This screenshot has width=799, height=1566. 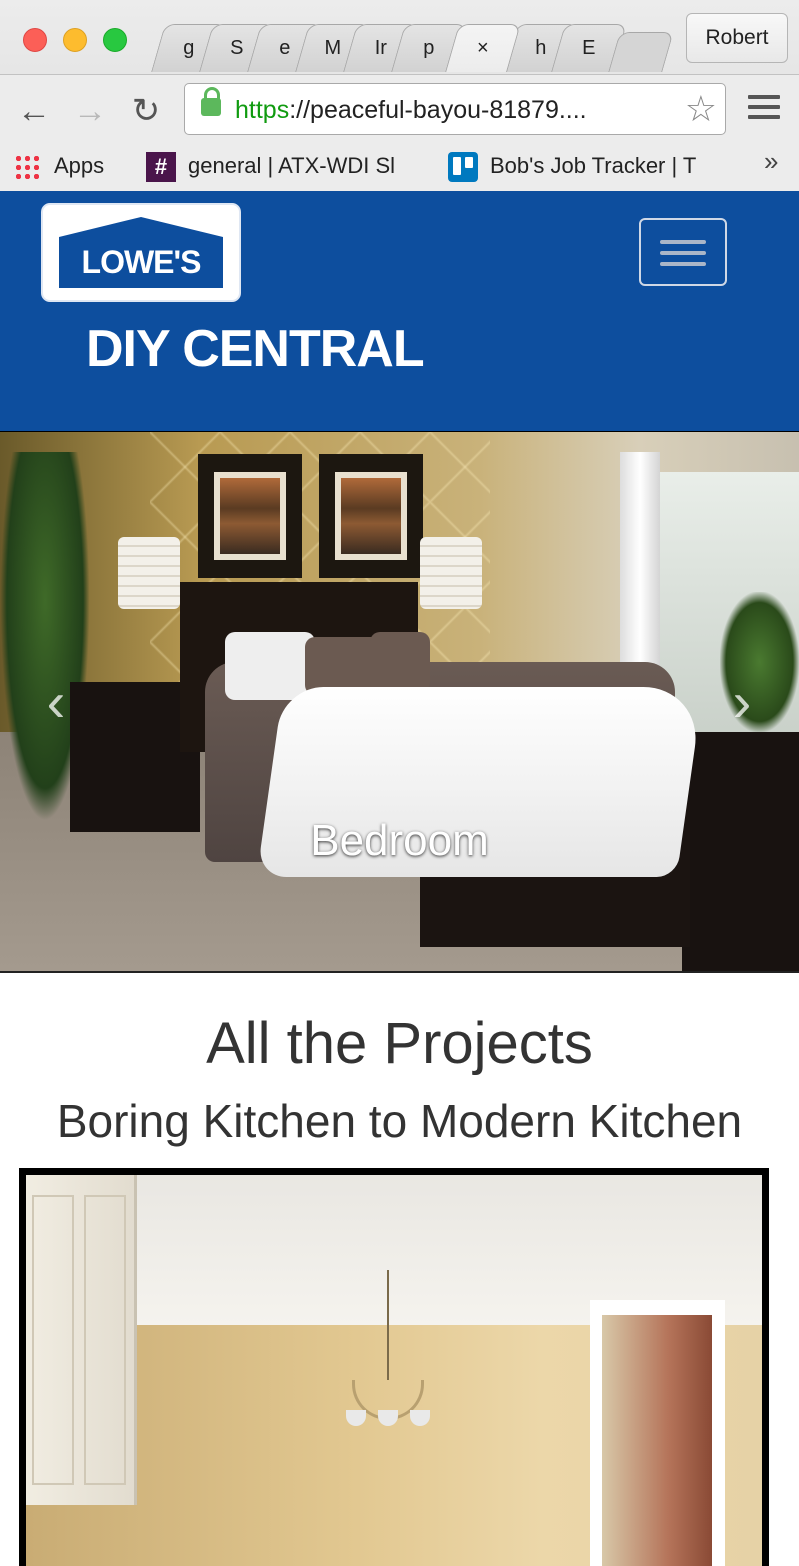 What do you see at coordinates (79, 165) in the screenshot?
I see `bookmark-label: Apps` at bounding box center [79, 165].